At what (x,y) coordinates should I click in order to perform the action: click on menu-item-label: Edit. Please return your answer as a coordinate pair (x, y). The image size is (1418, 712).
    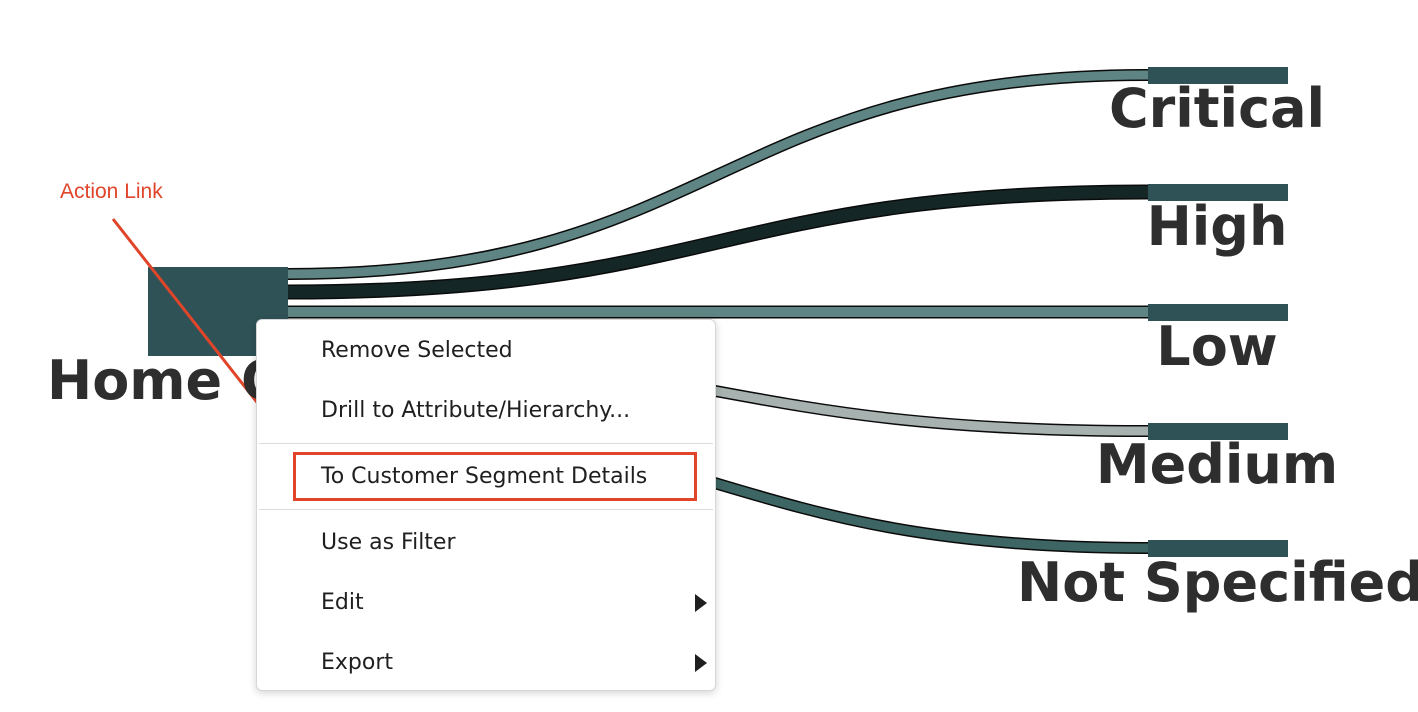
    Looking at the image, I should click on (342, 602).